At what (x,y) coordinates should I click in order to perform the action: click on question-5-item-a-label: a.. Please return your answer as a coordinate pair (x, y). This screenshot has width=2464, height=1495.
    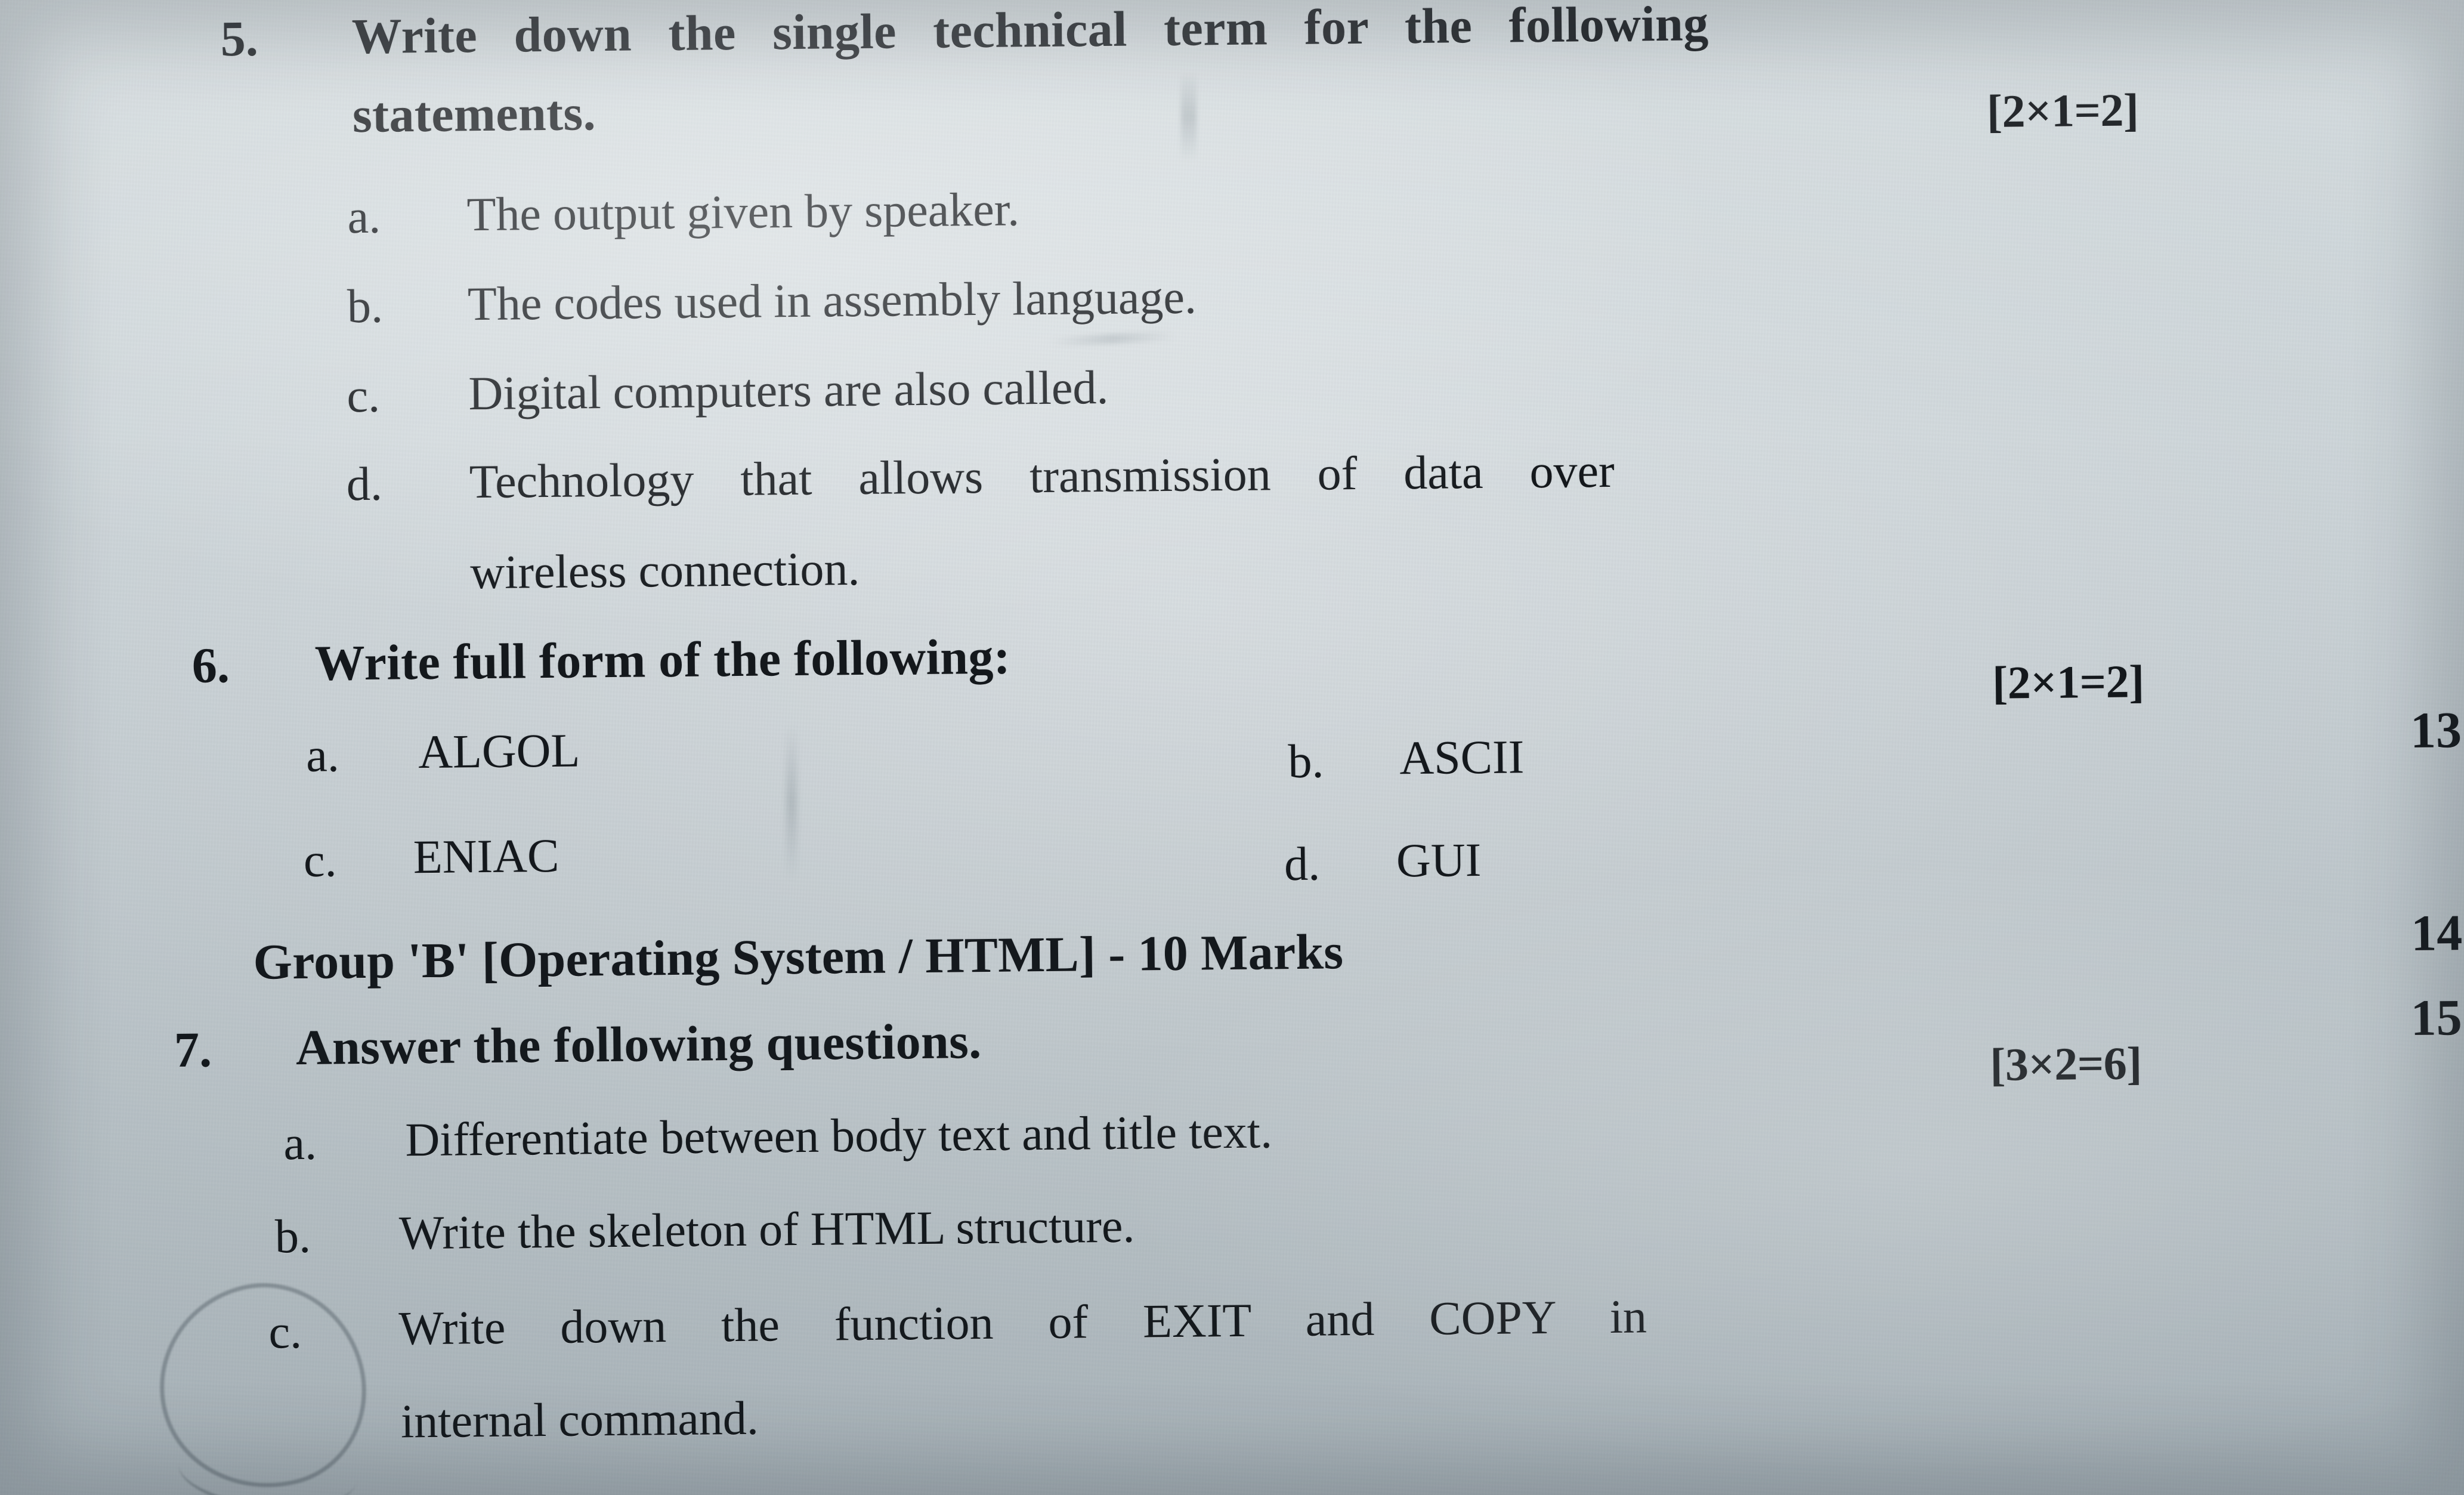
    Looking at the image, I should click on (364, 217).